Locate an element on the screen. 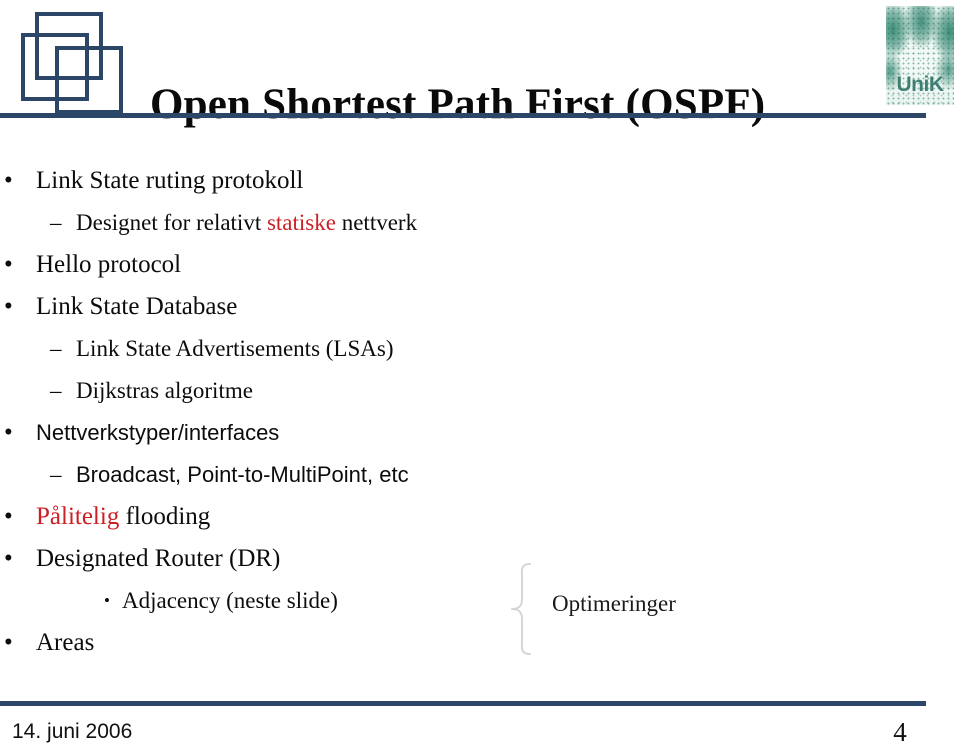 This screenshot has height=751, width=960. bullet-line: – Link State Advertisements (LSAs) is located at coordinates (350, 349).